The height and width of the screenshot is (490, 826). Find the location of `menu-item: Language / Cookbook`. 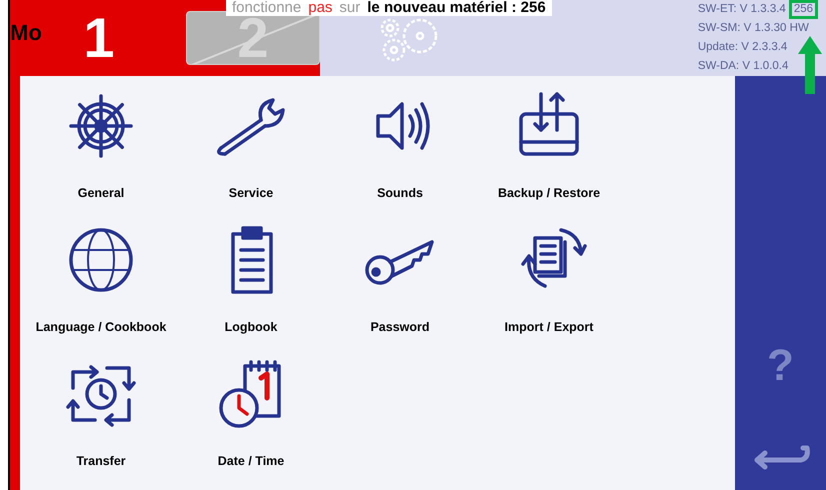

menu-item: Language / Cookbook is located at coordinates (101, 291).